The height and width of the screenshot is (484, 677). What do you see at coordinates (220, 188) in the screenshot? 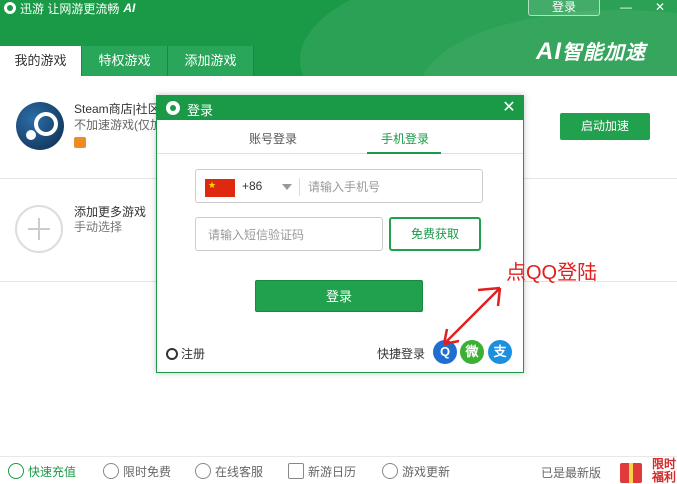
I see `china-flag-icon: ★` at bounding box center [220, 188].